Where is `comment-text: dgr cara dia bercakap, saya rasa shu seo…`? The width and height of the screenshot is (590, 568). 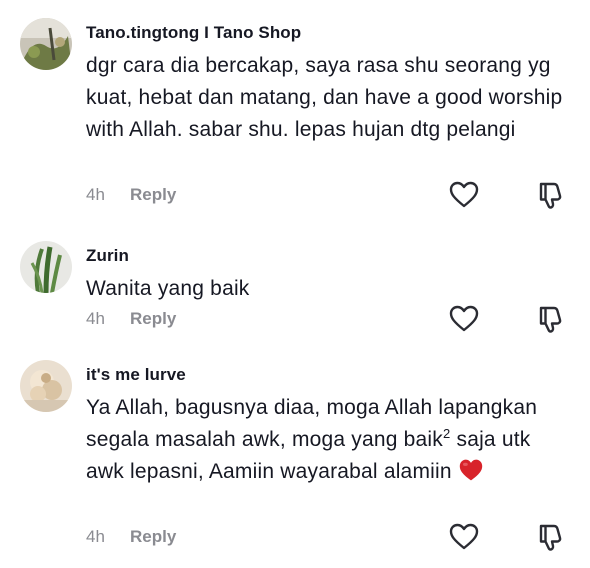
comment-text: dgr cara dia bercakap, saya rasa shu seo… is located at coordinates (324, 97).